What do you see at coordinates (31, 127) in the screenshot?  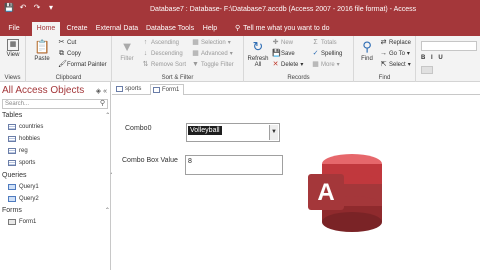 I see `nav-item-label: countries` at bounding box center [31, 127].